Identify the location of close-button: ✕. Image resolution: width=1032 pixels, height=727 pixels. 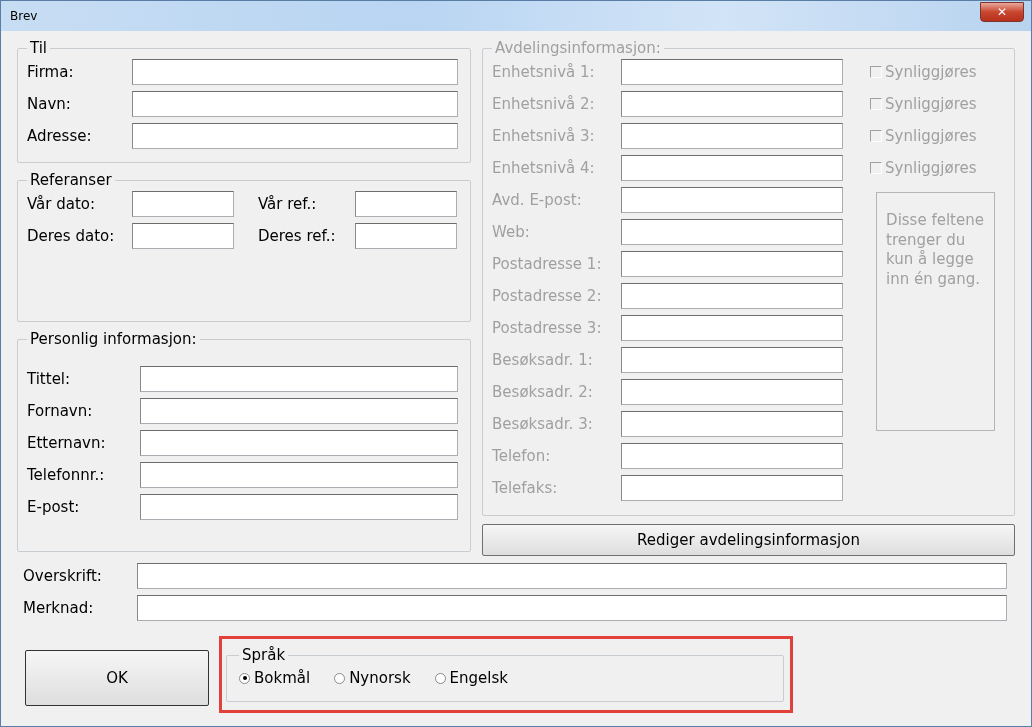
(1002, 12).